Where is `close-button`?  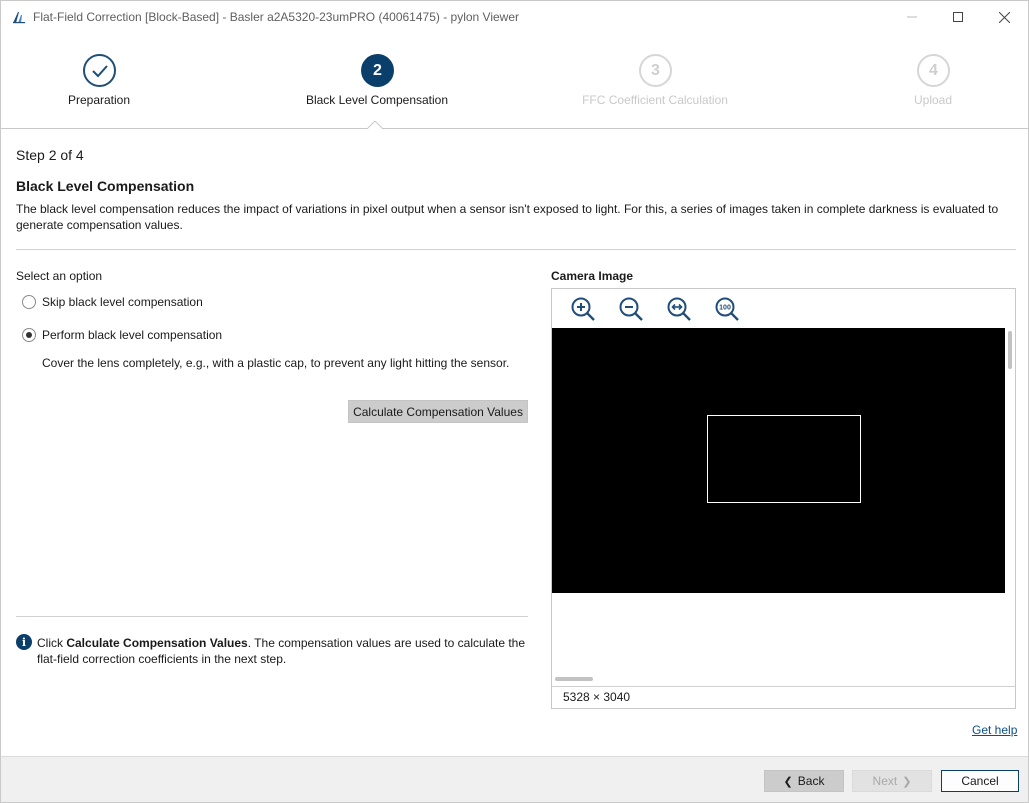 close-button is located at coordinates (1004, 17).